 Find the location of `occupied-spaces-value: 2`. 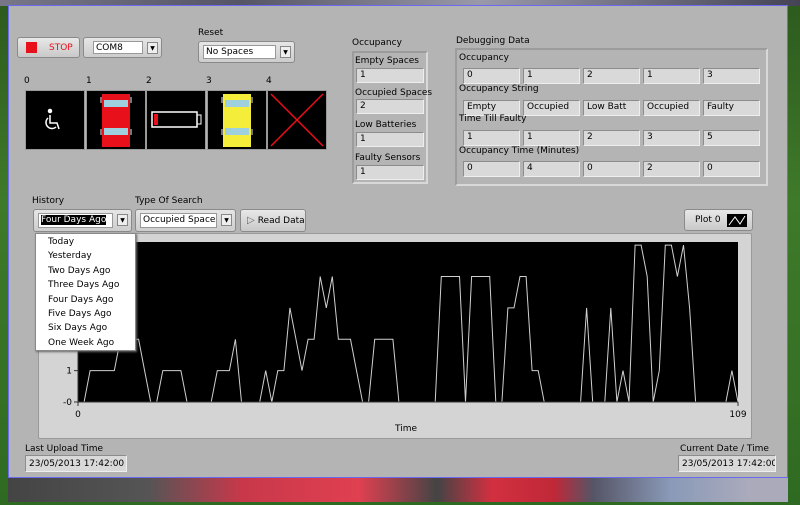

occupied-spaces-value: 2 is located at coordinates (390, 106).